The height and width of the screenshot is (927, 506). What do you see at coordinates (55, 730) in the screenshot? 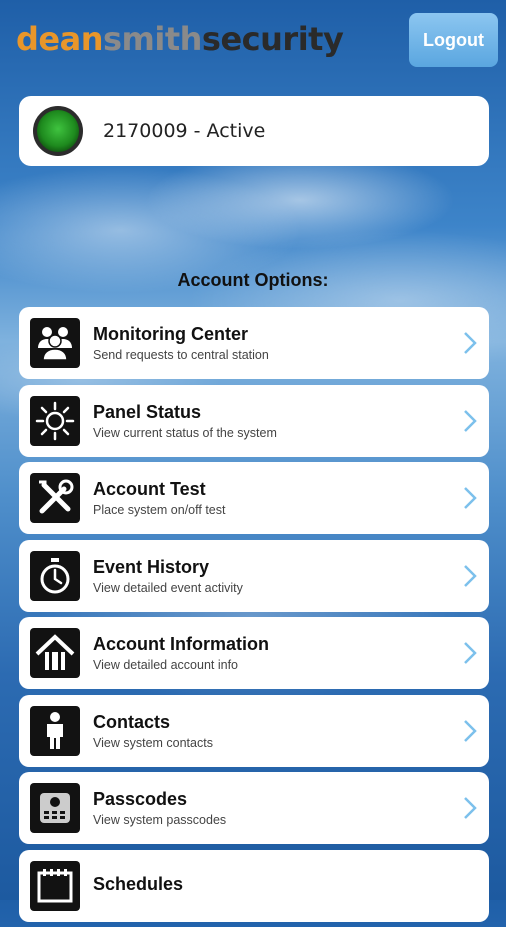
I see `person-icon` at bounding box center [55, 730].